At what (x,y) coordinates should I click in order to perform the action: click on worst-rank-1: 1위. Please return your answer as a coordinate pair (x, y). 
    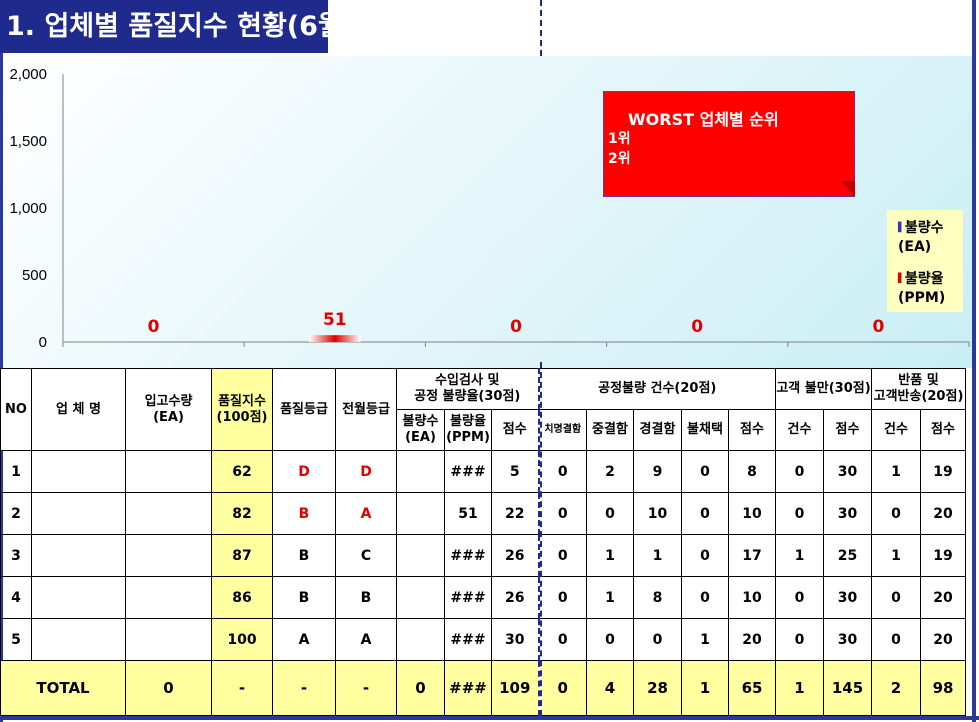
    Looking at the image, I should click on (619, 139).